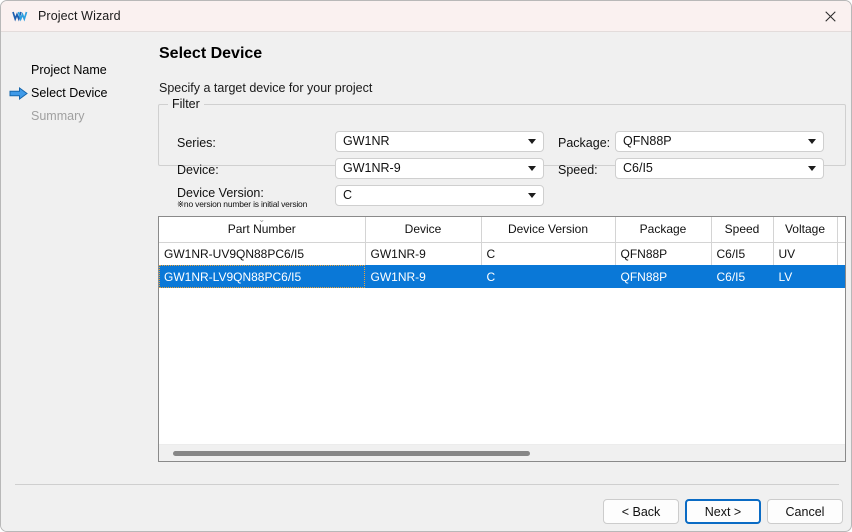  What do you see at coordinates (348, 195) in the screenshot?
I see `device-version-value: C` at bounding box center [348, 195].